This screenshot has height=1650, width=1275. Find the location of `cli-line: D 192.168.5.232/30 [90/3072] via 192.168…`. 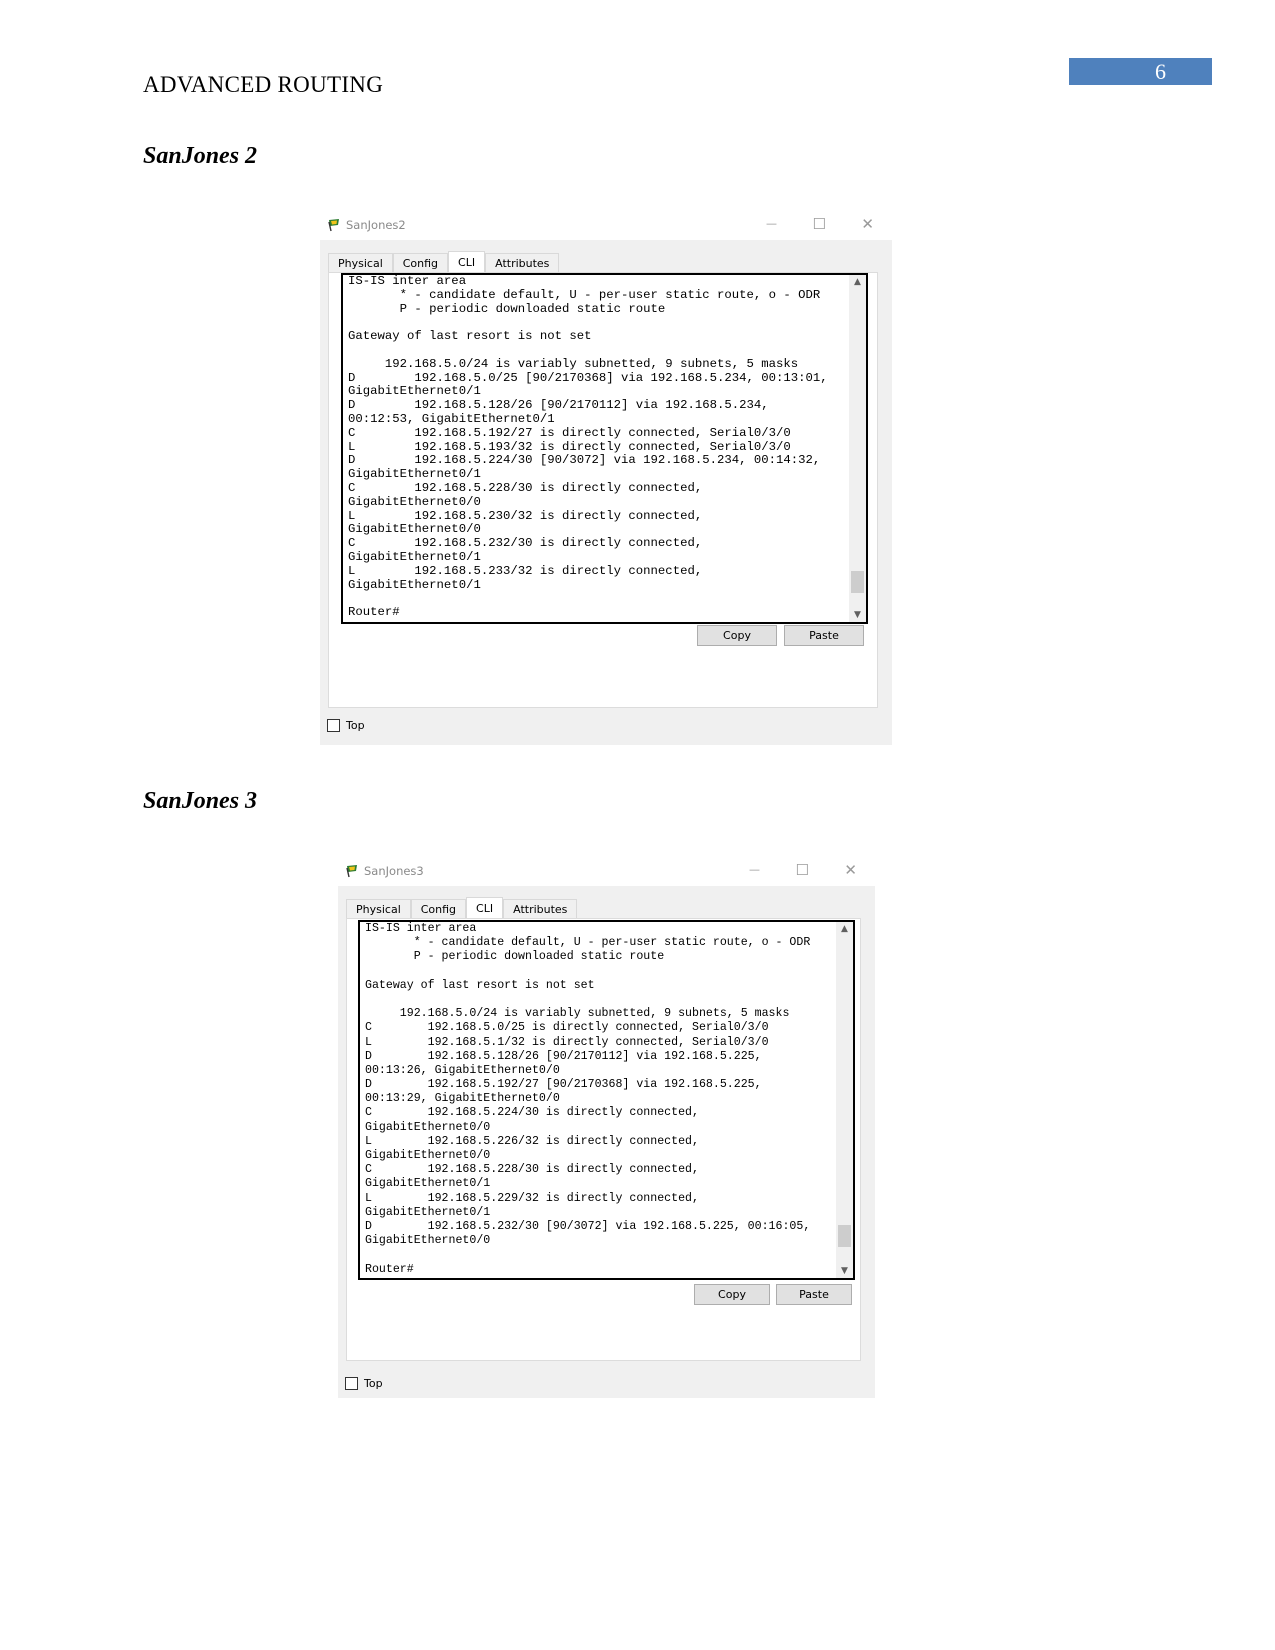

cli-line: D 192.168.5.232/30 [90/3072] via 192.168… is located at coordinates (588, 1226).